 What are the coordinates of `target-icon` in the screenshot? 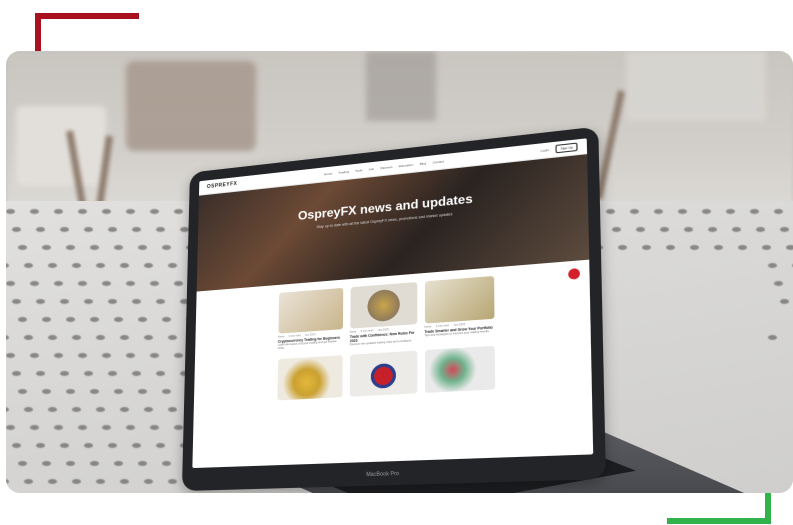 It's located at (459, 299).